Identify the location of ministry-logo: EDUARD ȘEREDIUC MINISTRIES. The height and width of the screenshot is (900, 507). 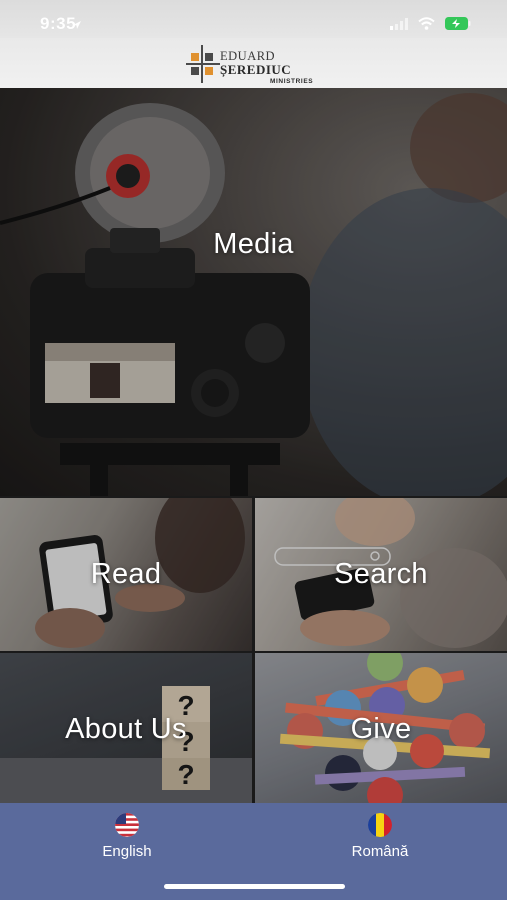
(256, 65).